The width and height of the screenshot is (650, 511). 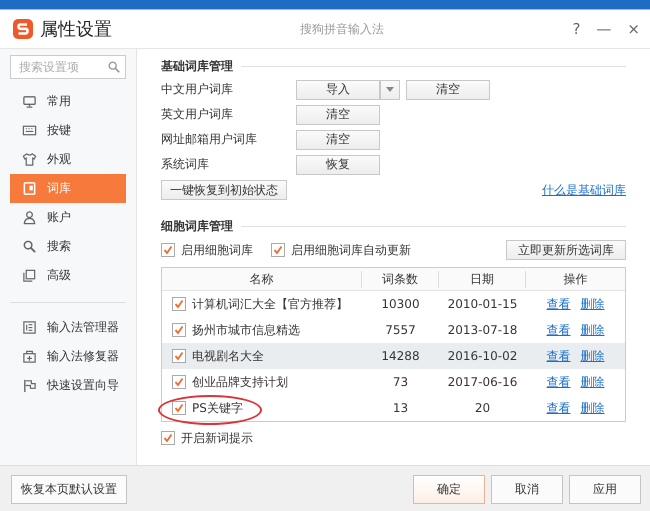 I want to click on window-title: 属性设置, so click(x=76, y=29).